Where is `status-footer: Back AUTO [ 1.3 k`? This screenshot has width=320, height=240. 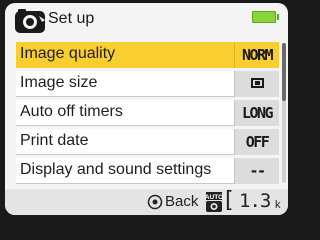
status-footer: Back AUTO [ 1.3 k is located at coordinates (146, 201).